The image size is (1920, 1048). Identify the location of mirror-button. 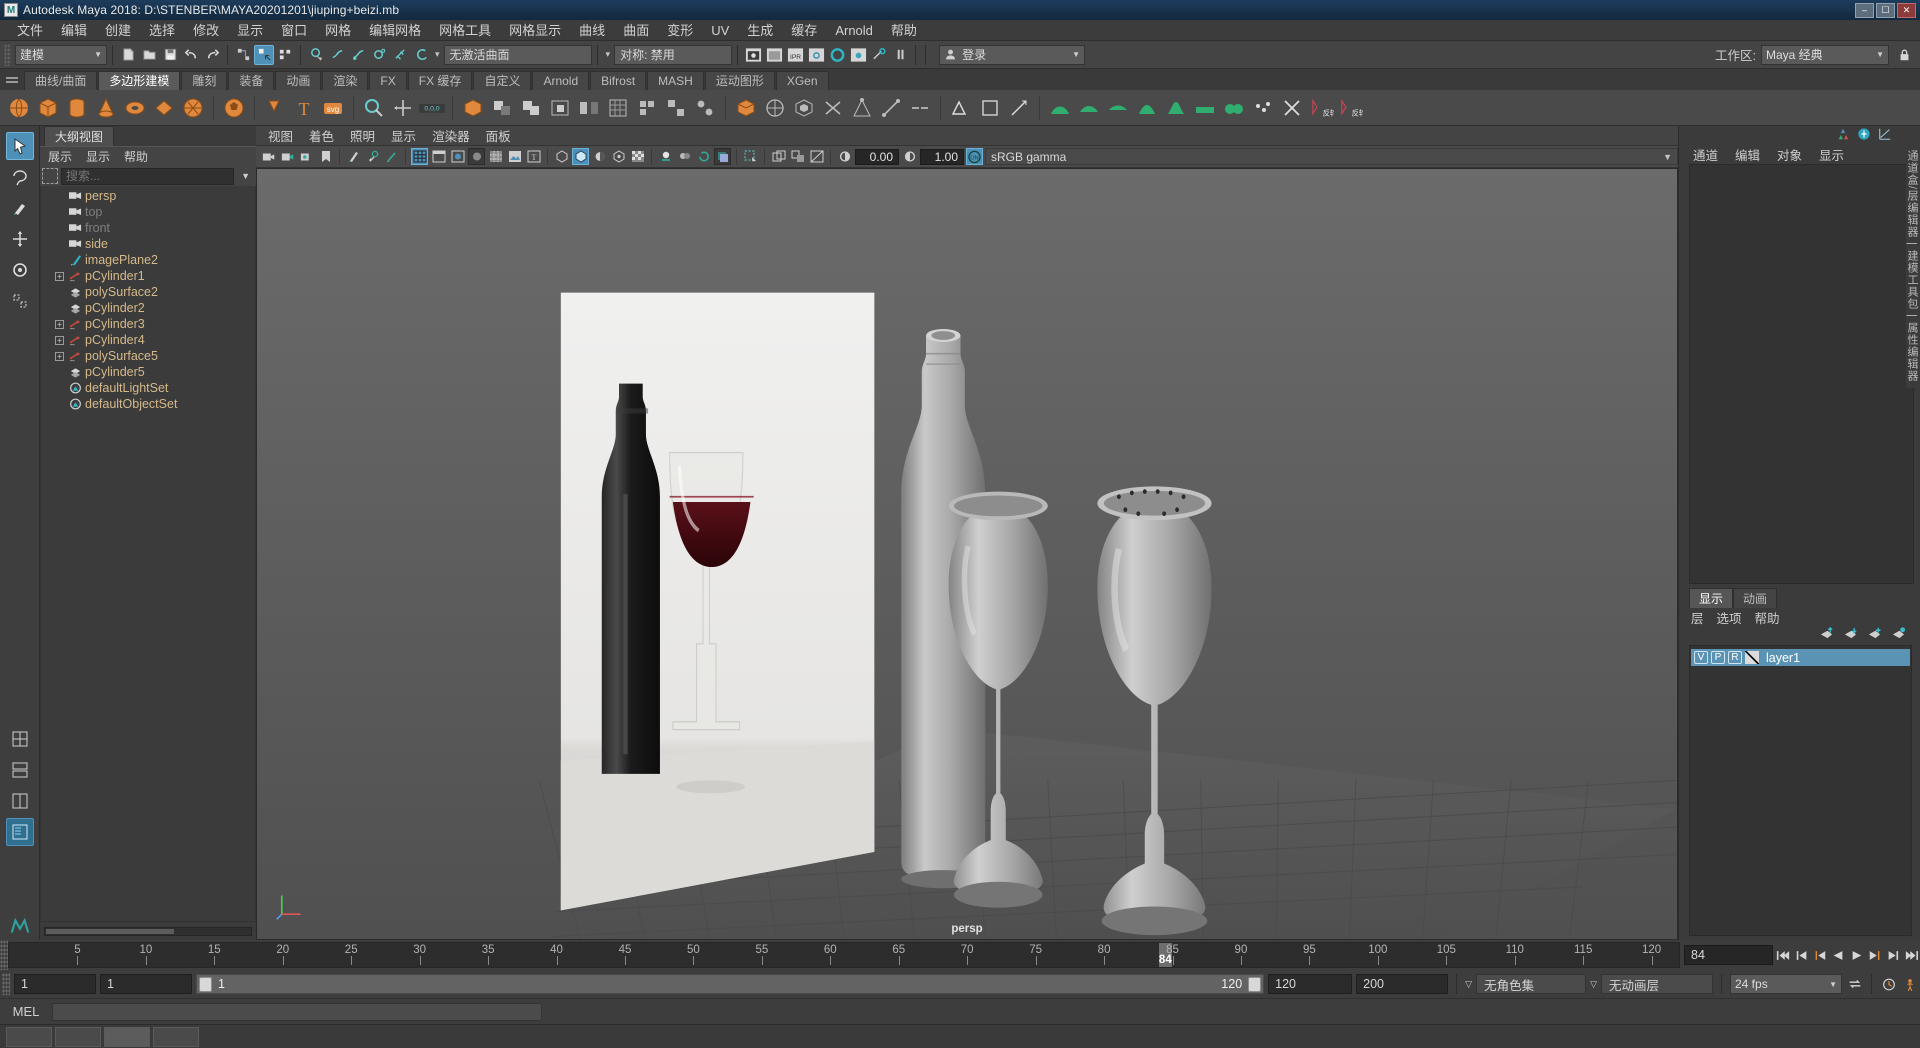
(589, 108).